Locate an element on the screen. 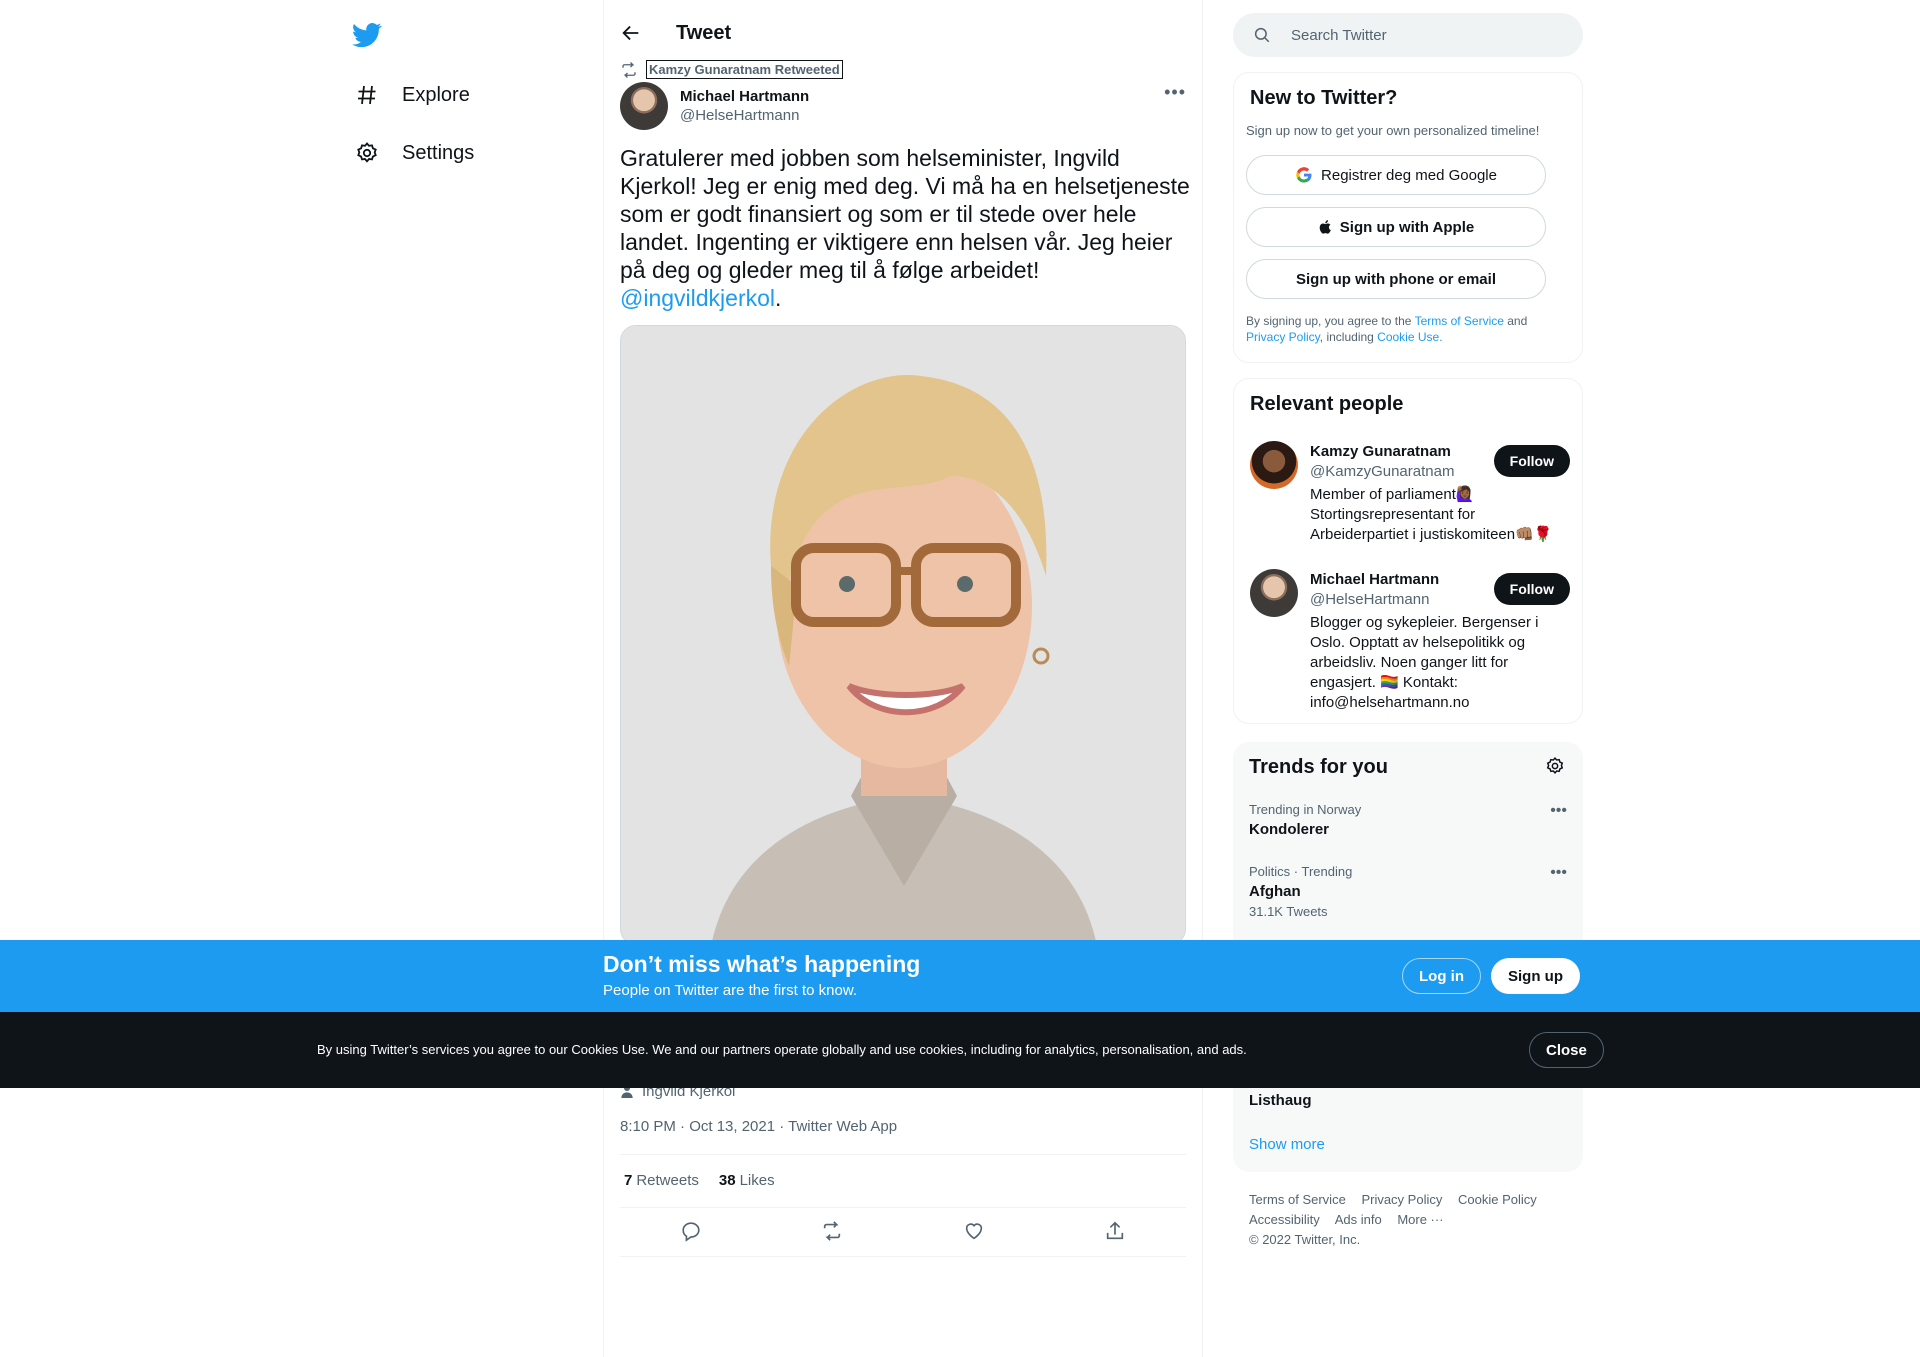 The width and height of the screenshot is (1920, 1357). banner-subtitle: People on Twitter are the first to know. is located at coordinates (730, 990).